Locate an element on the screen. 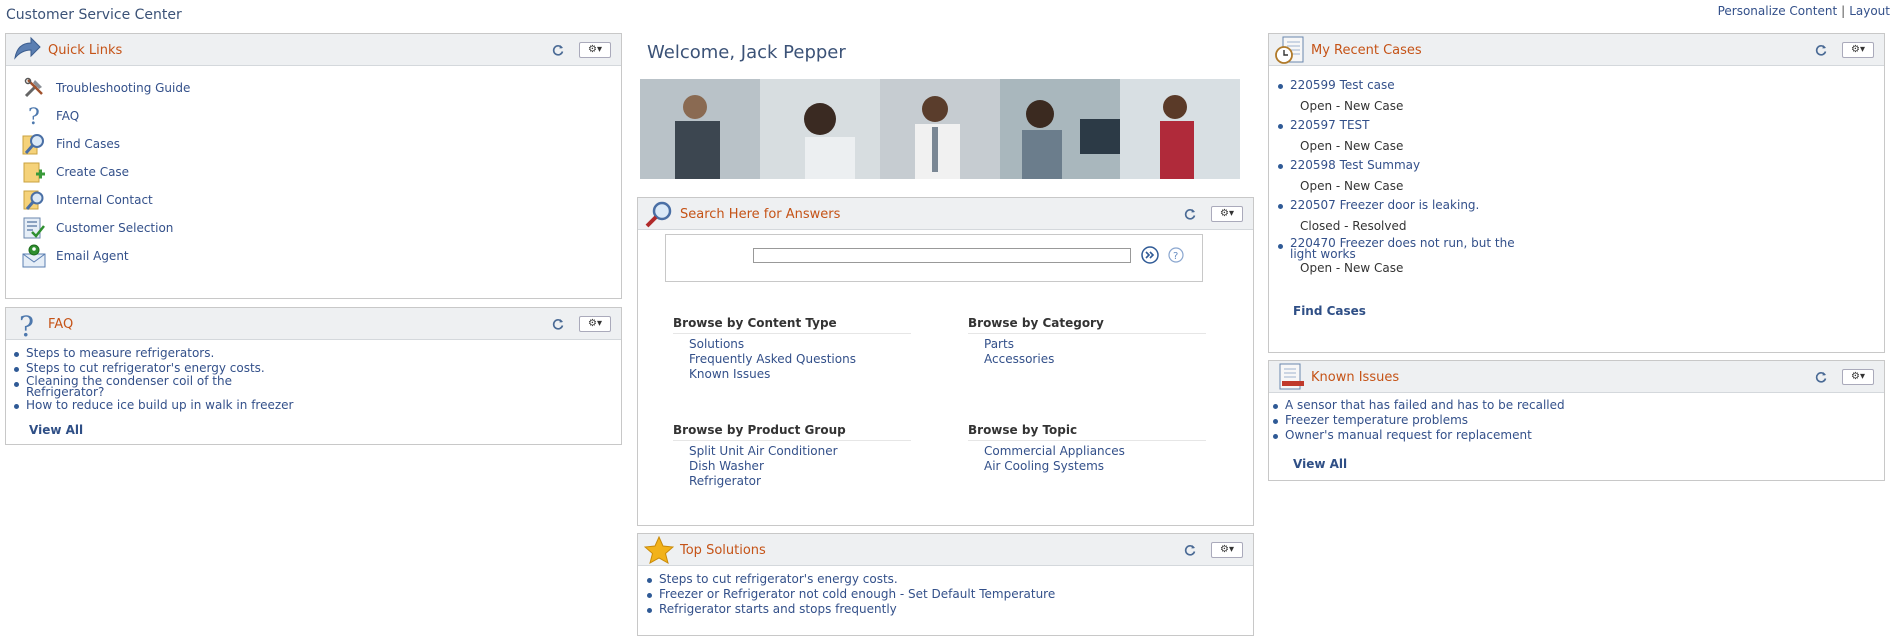  known-issues-title: Known Issues is located at coordinates (1355, 377).